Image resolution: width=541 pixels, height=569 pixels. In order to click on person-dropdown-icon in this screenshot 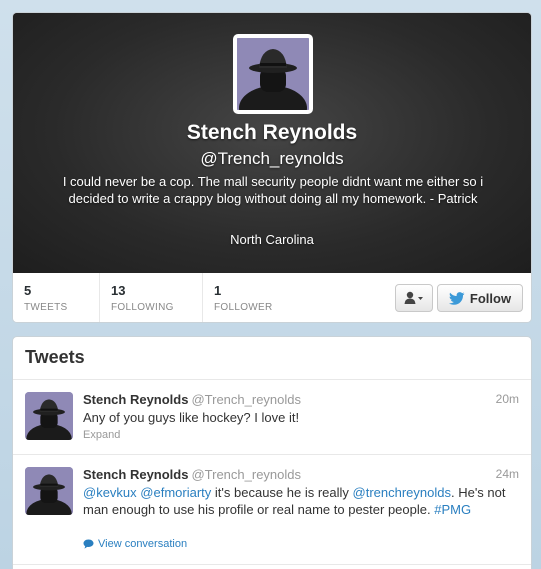, I will do `click(413, 297)`.